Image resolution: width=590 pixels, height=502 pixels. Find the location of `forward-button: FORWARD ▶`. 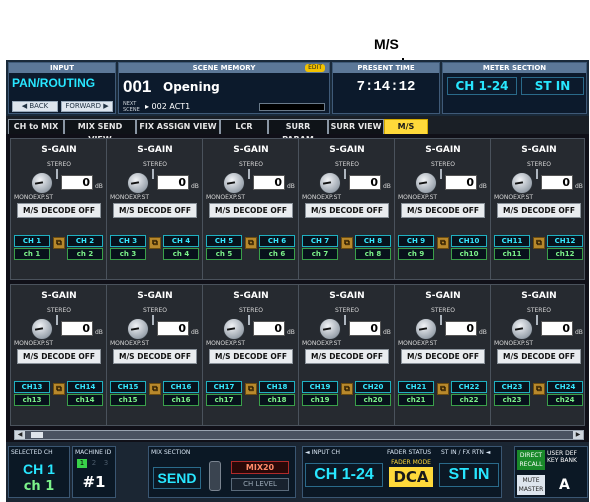

forward-button: FORWARD ▶ is located at coordinates (87, 106).